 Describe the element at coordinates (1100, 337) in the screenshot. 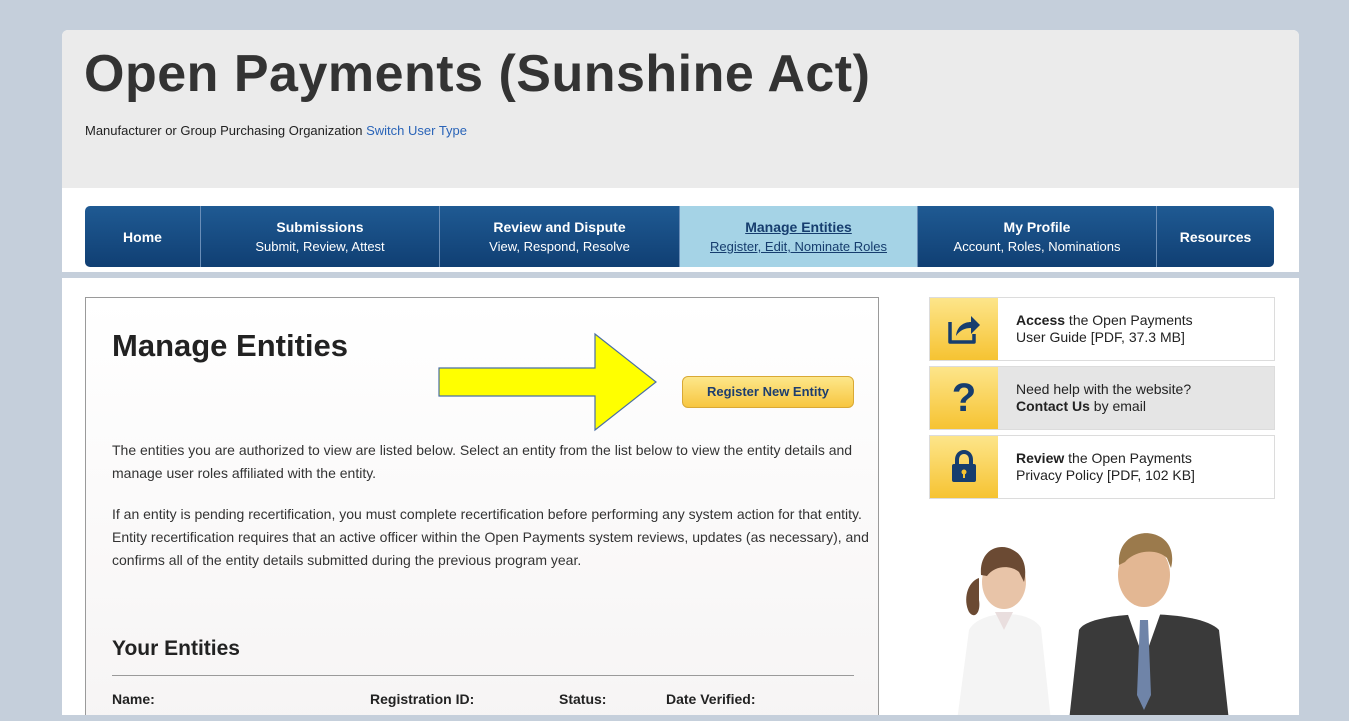

I see `user-guide-line2: User Guide [PDF, 37.3 MB]` at that location.